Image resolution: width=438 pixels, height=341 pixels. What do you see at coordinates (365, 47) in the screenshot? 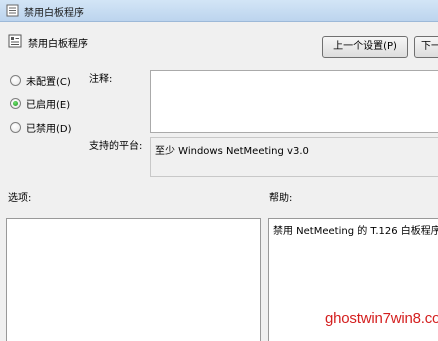
I see `previous-setting-button: 上一个设置(P)` at bounding box center [365, 47].